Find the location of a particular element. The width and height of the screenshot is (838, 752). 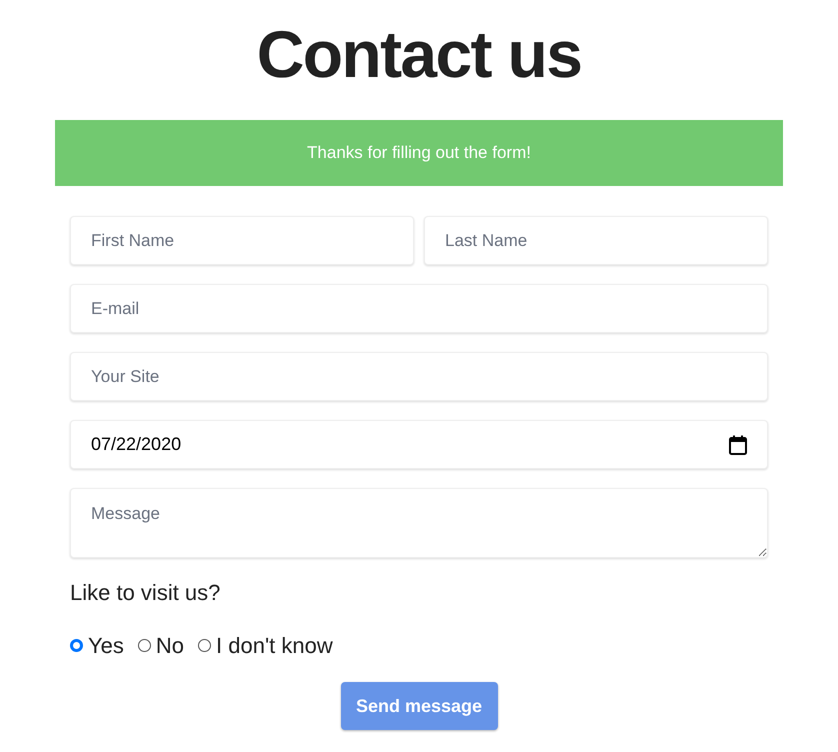

date-field: 07/22/2020 is located at coordinates (419, 444).